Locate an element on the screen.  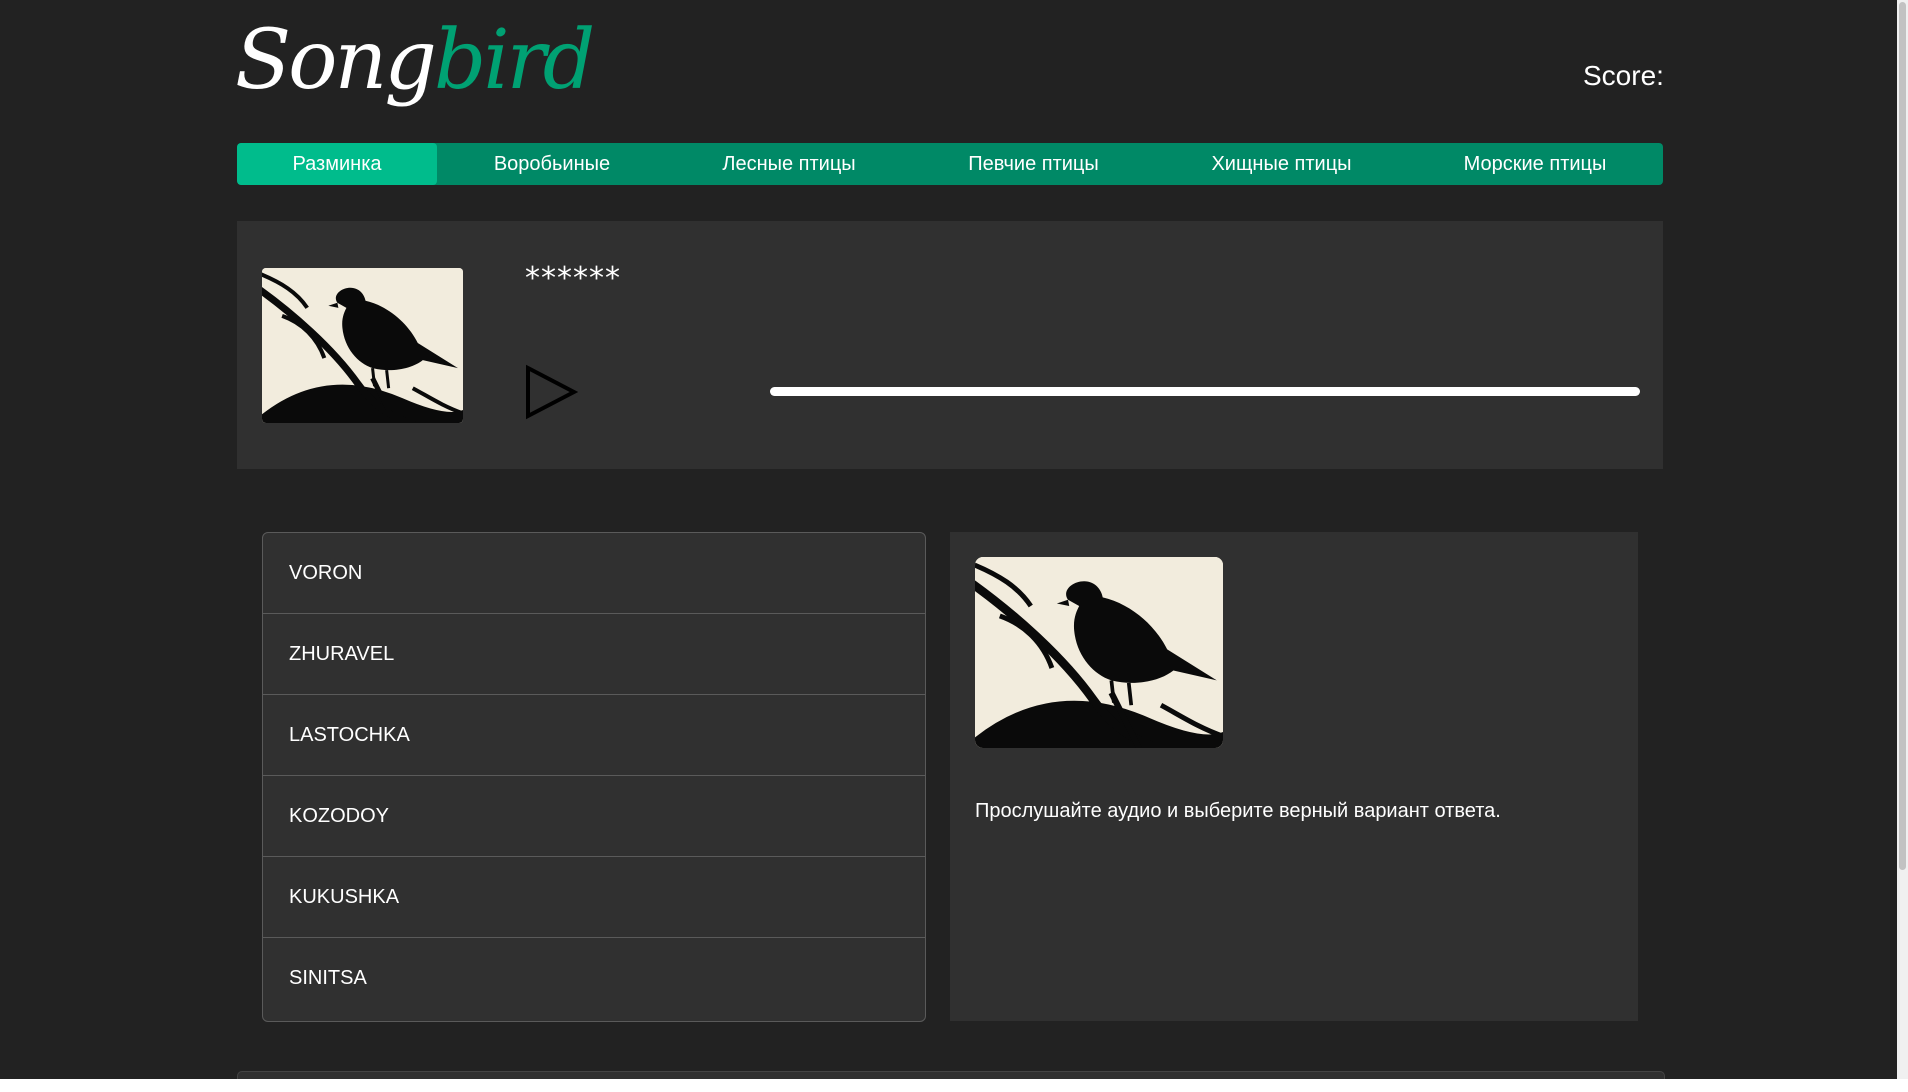
nav-item-sea-birds: Морские птицы is located at coordinates (1535, 164).